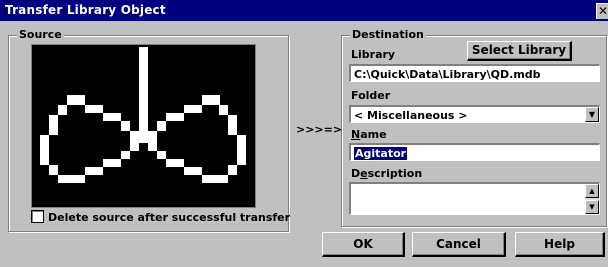 The image size is (608, 267). What do you see at coordinates (592, 199) in the screenshot?
I see `description-scrollbar: ▲ ▼` at bounding box center [592, 199].